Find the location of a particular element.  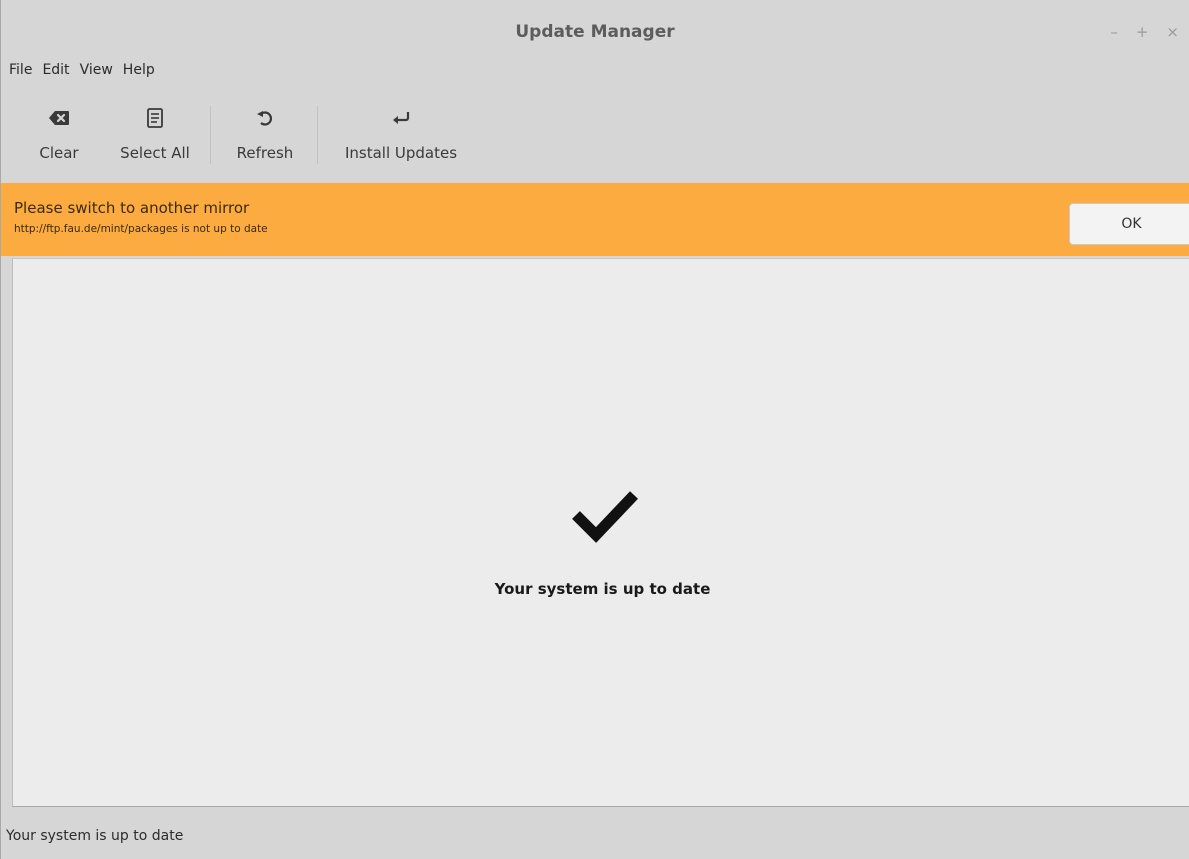

status-bar-text: Your system is up to date is located at coordinates (95, 836).